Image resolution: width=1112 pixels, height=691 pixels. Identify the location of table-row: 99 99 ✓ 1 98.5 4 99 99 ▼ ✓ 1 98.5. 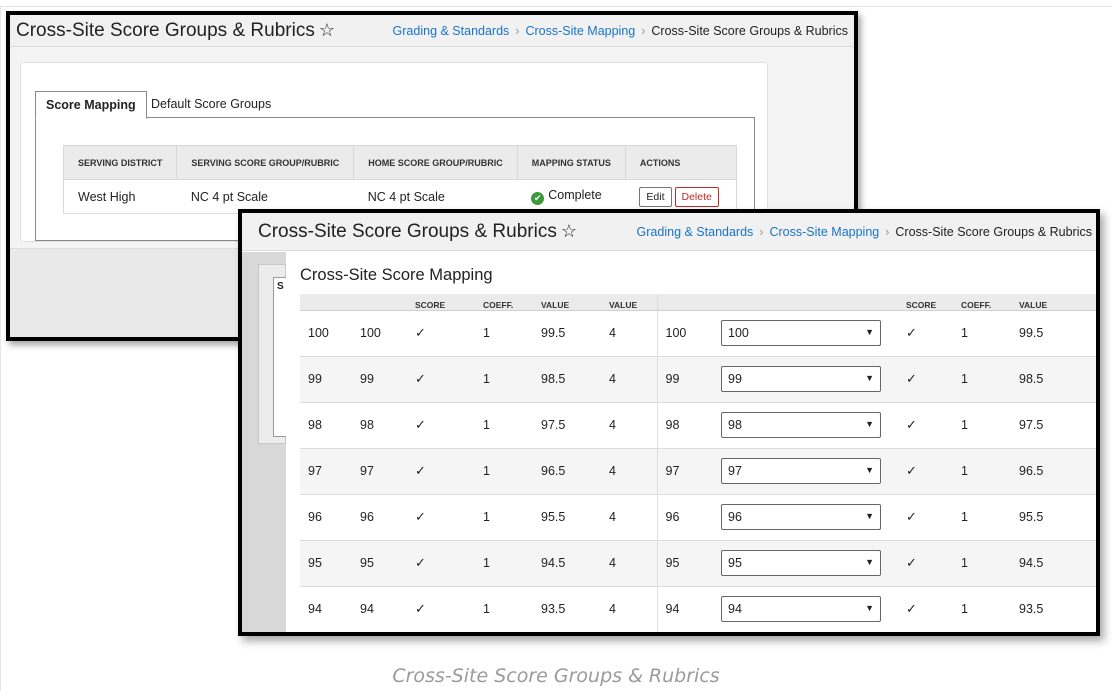
(698, 379).